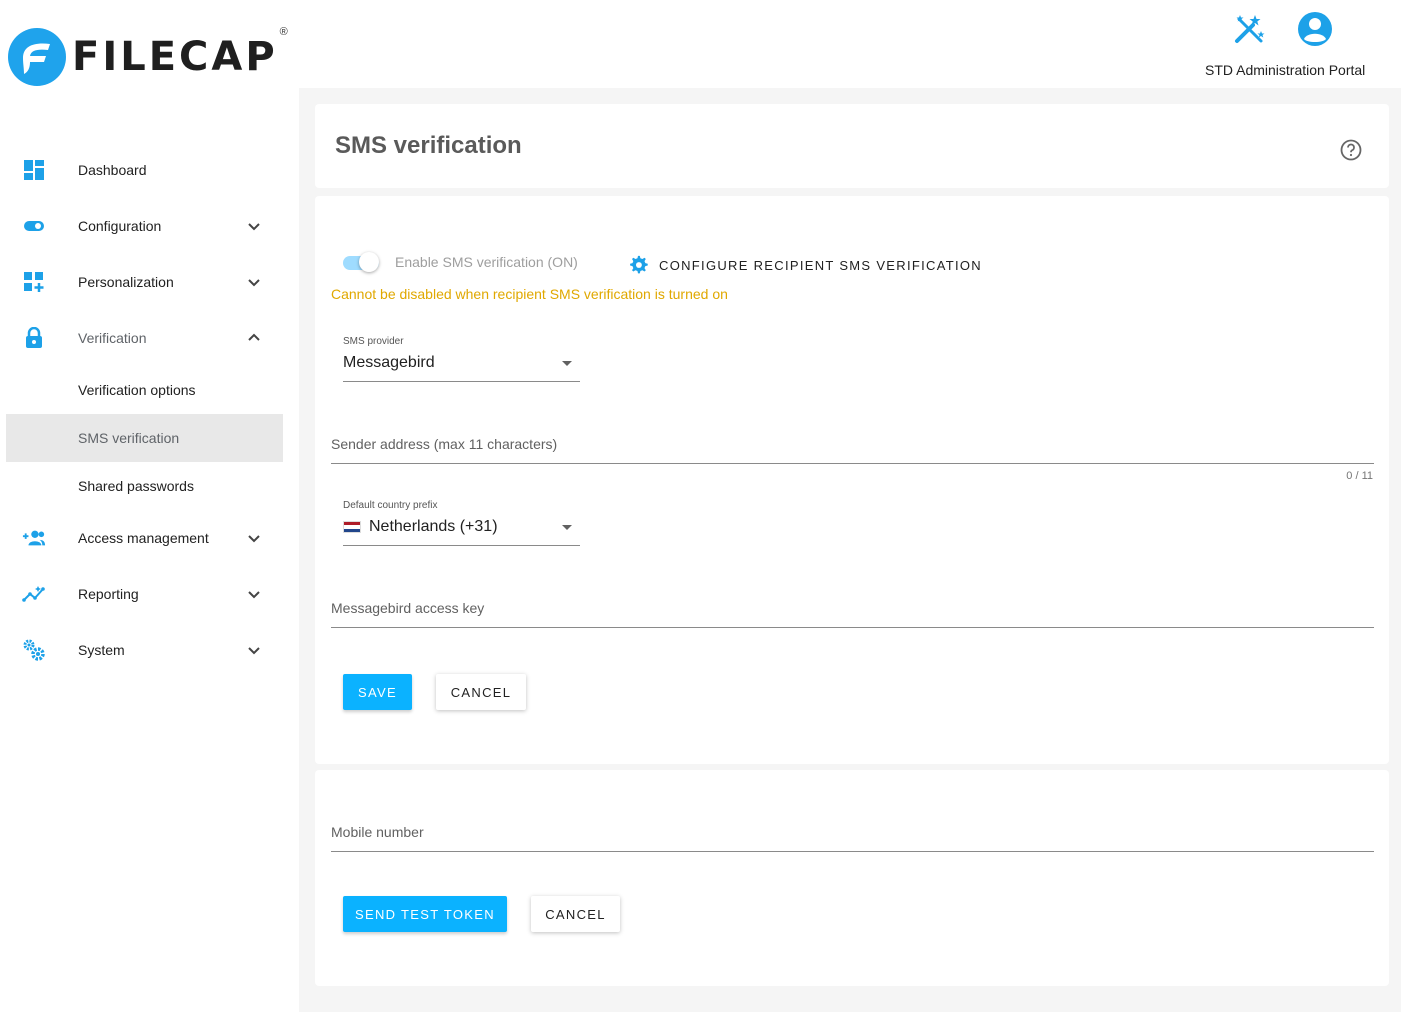 The width and height of the screenshot is (1401, 1012). I want to click on mobile-number-placeholder: Mobile number, so click(377, 832).